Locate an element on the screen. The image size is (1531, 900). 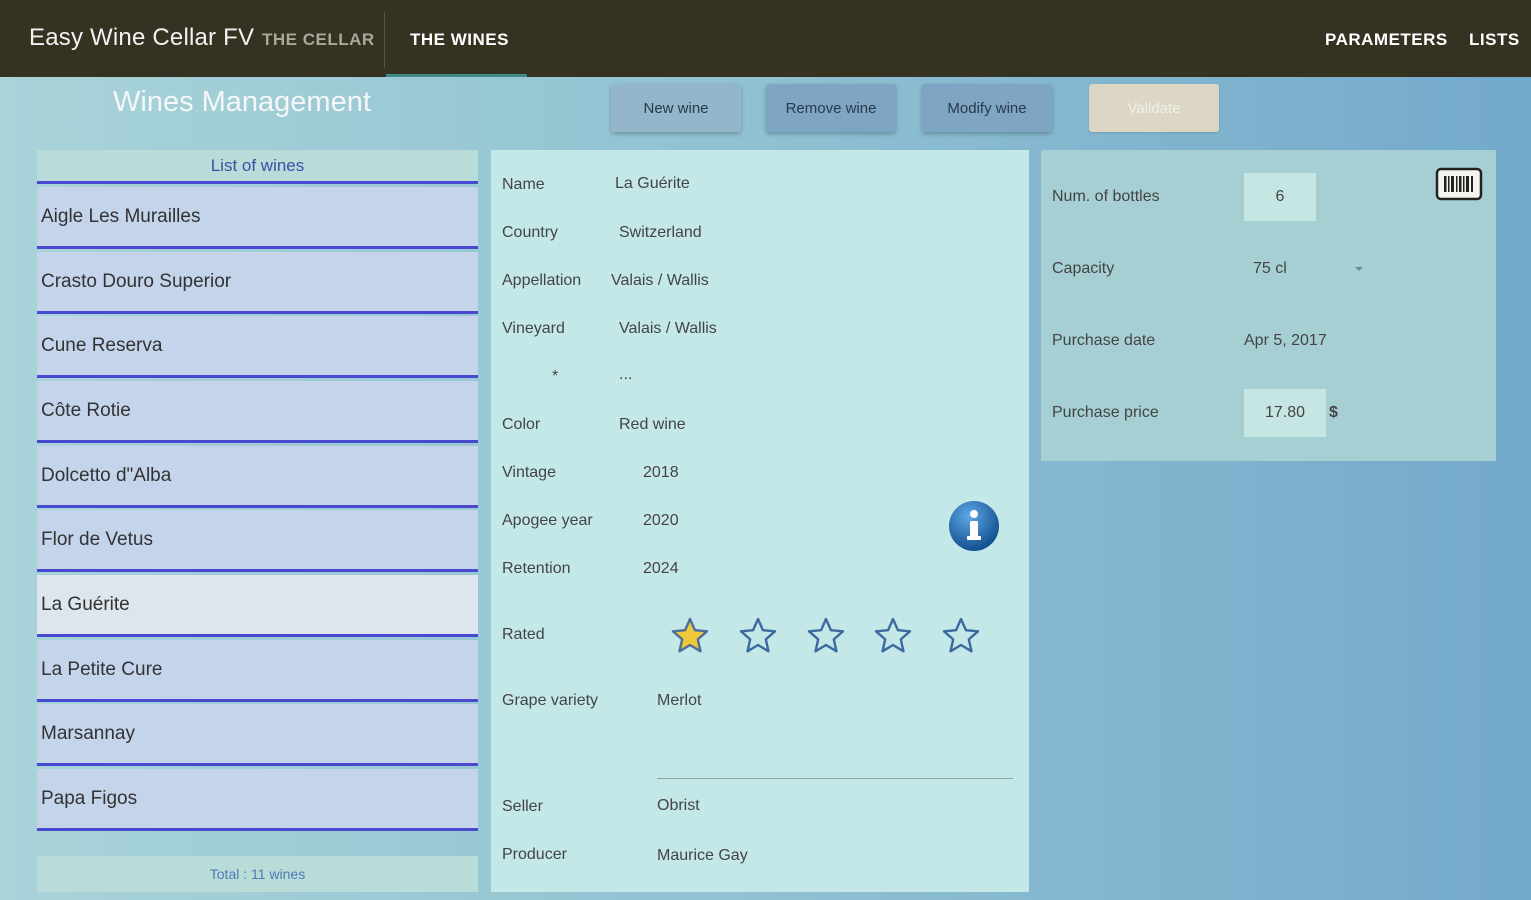
tab-the-cellar: THE CELLAR is located at coordinates (318, 40).